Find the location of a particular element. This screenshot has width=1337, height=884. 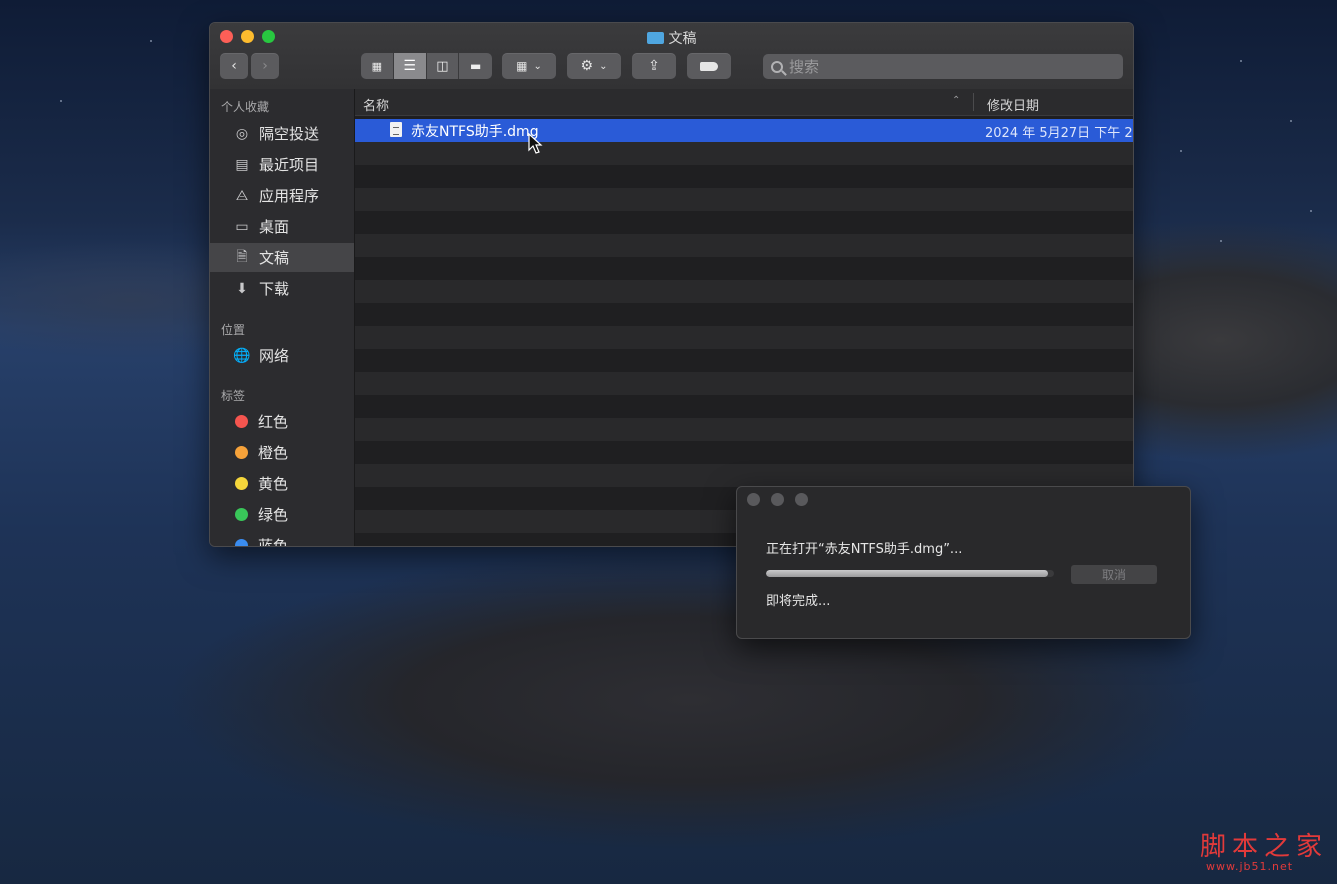

documents-icon: 🗎 is located at coordinates (242, 256).